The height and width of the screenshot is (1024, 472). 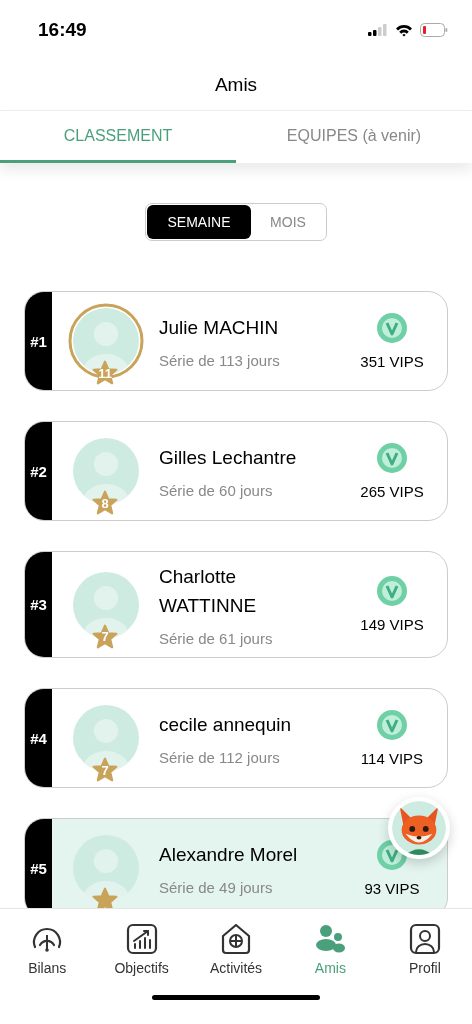 I want to click on streak-text: Série de 60 jours, so click(x=216, y=490).